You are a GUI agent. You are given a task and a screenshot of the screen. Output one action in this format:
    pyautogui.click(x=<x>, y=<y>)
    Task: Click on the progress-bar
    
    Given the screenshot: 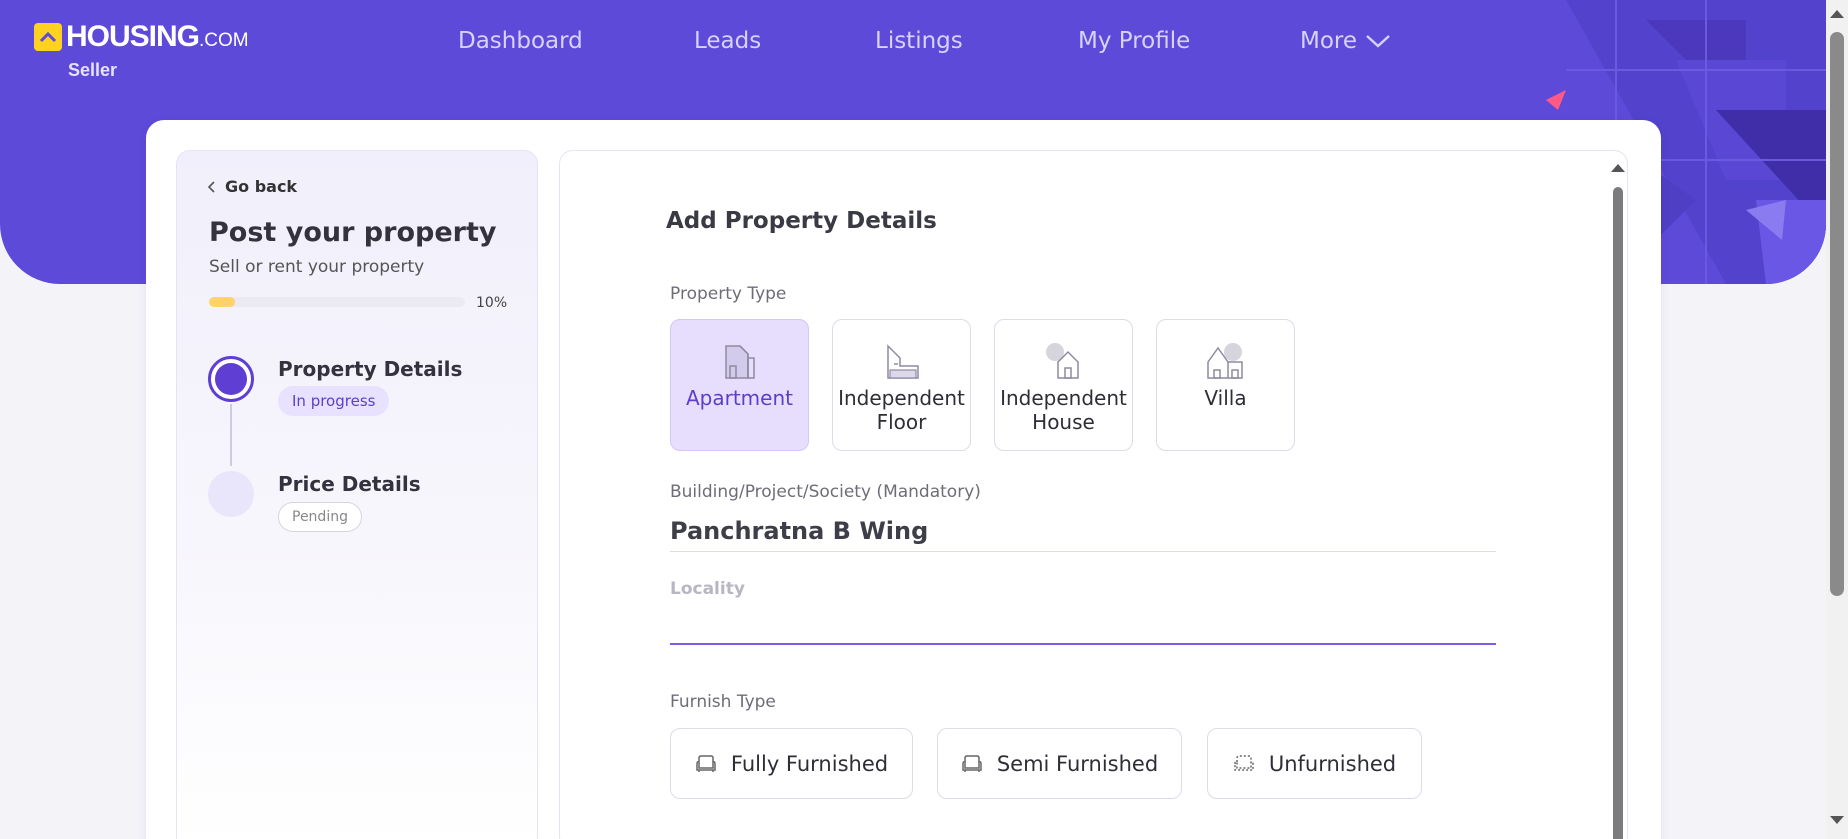 What is the action you would take?
    pyautogui.click(x=337, y=302)
    